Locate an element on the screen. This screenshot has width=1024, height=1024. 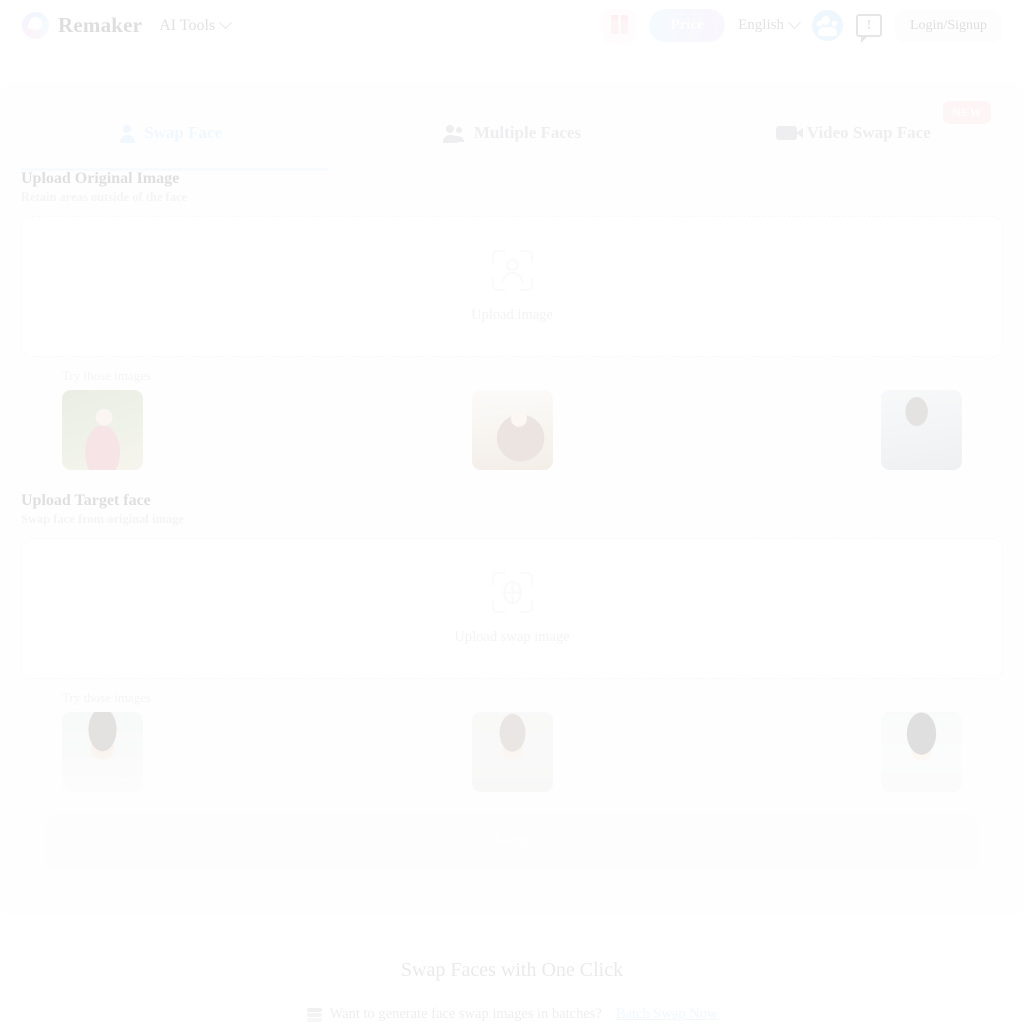
tab-swap-face-label: Swap Face is located at coordinates (183, 132).